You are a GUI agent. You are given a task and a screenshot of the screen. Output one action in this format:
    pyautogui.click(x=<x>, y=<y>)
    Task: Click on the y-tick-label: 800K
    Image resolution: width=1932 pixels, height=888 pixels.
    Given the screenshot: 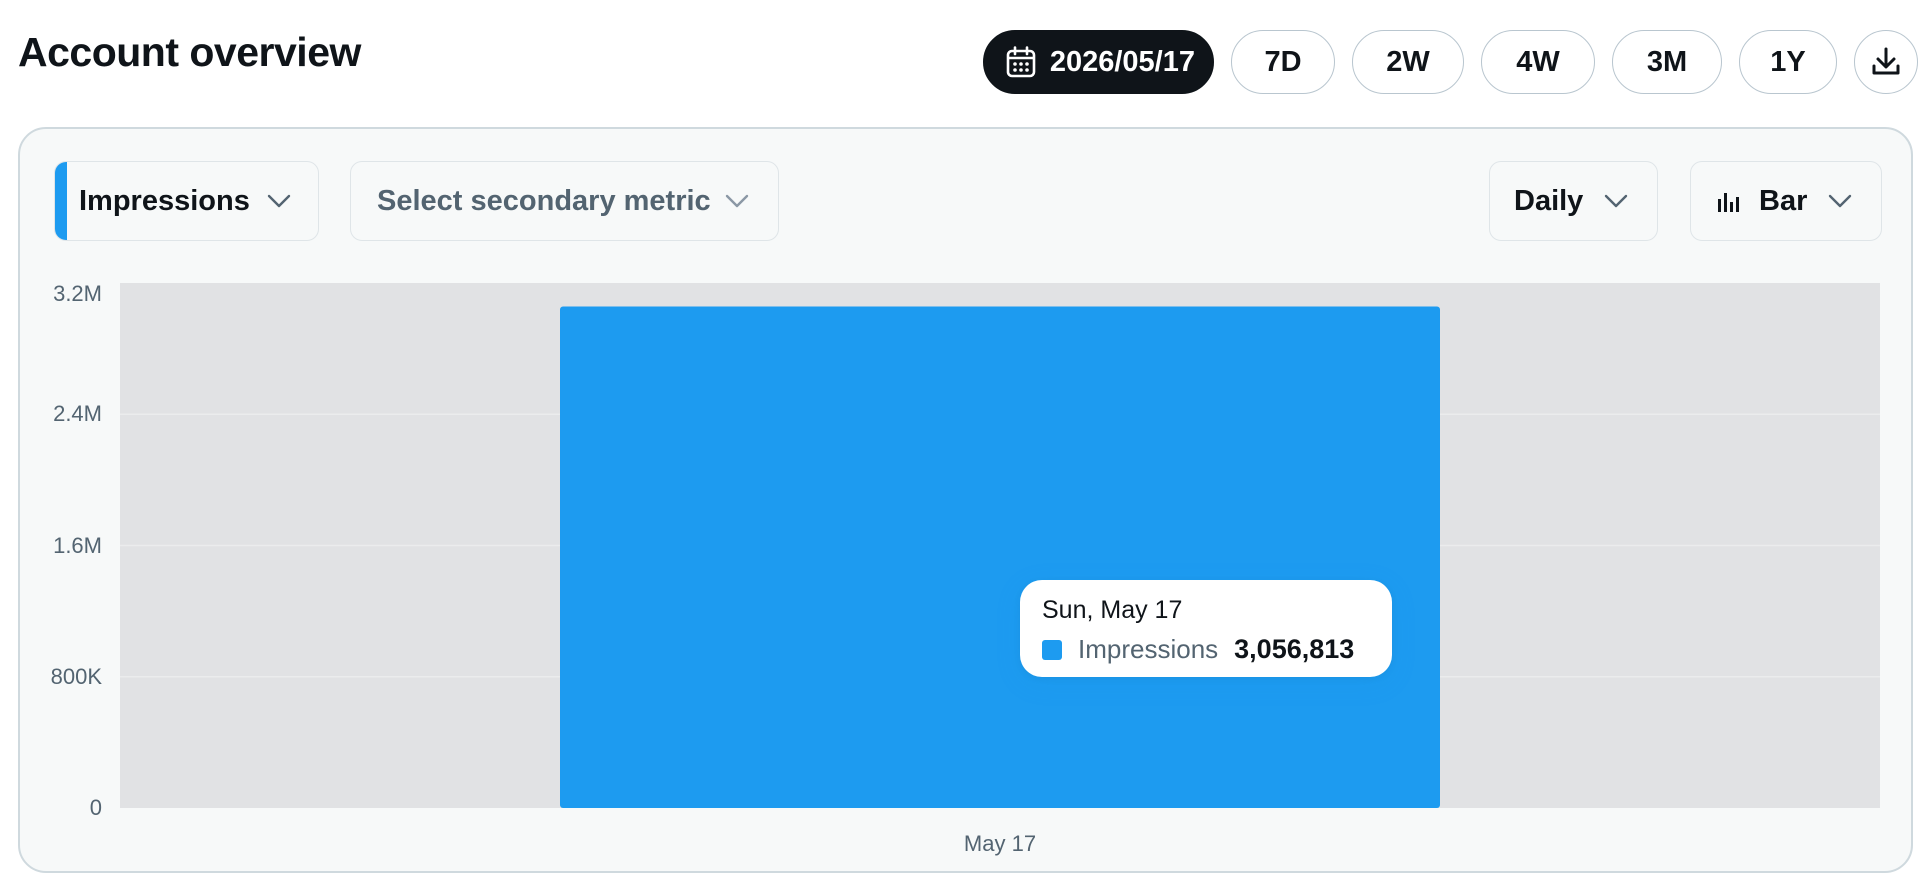 What is the action you would take?
    pyautogui.click(x=76, y=676)
    